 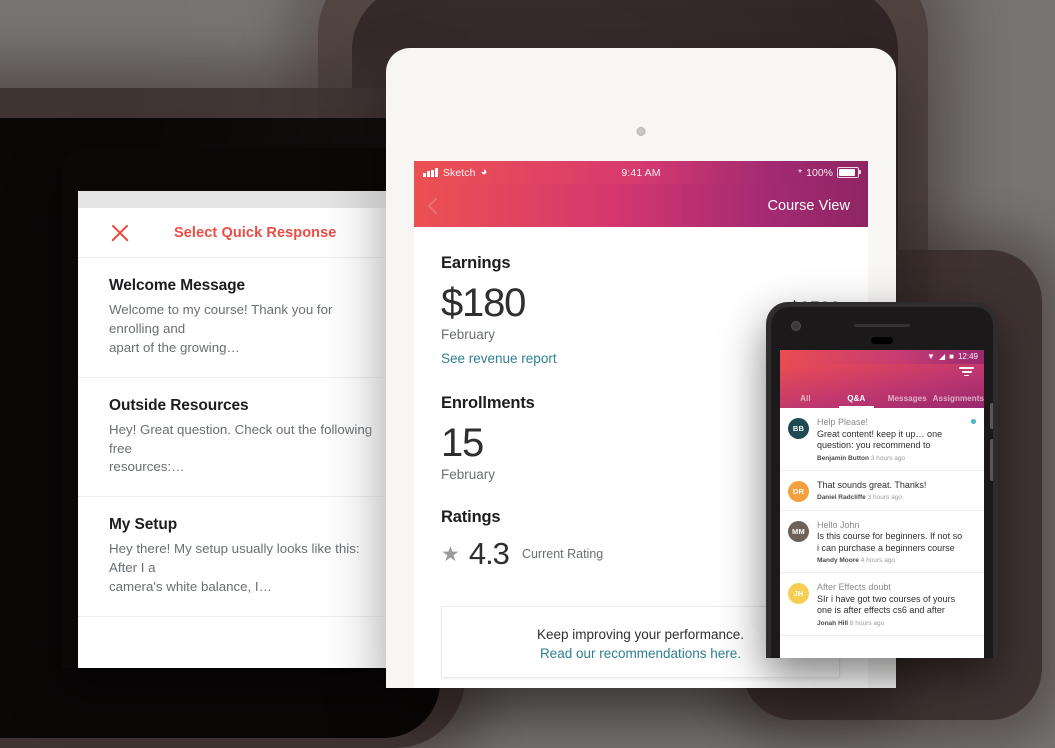 What do you see at coordinates (849, 172) in the screenshot?
I see `battery-icon` at bounding box center [849, 172].